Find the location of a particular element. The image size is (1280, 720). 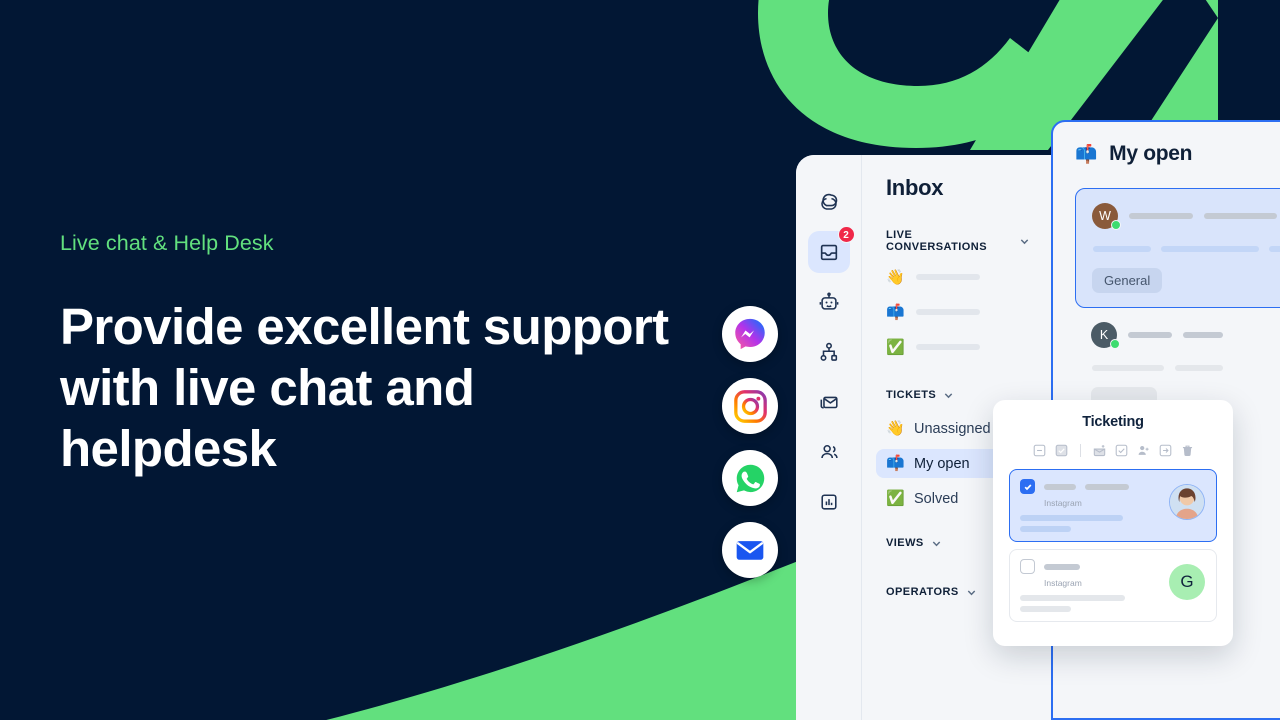

archive-icon is located at coordinates (1099, 450).